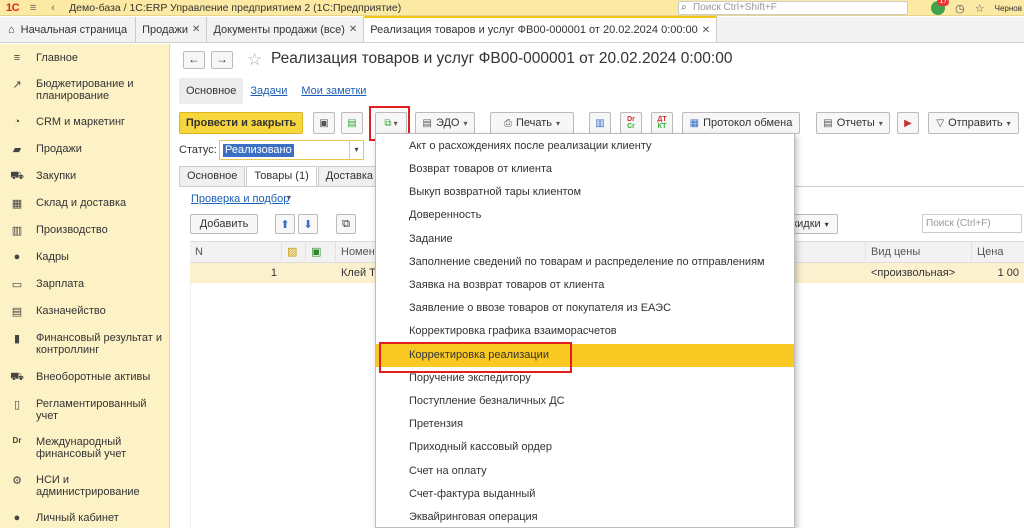 This screenshot has height=528, width=1024. Describe the element at coordinates (65, 122) in the screenshot. I see `sidebar-item-crm: ◔ CRM и маркетинг` at that location.